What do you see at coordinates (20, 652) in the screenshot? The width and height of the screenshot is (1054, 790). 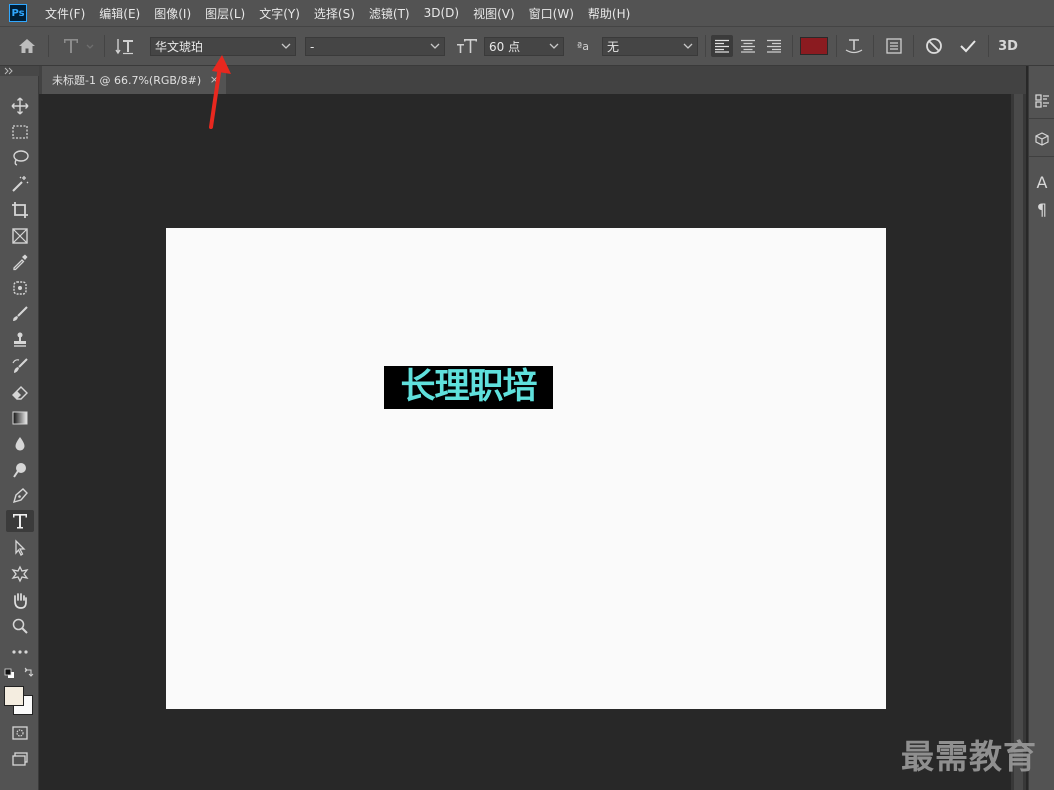 I see `more-tools-icon` at bounding box center [20, 652].